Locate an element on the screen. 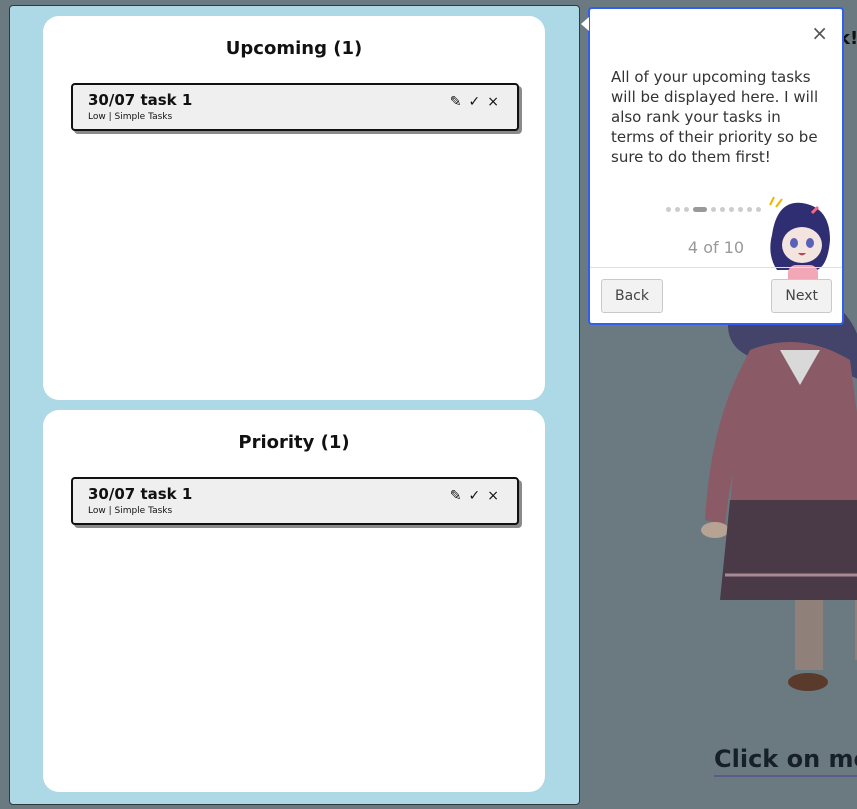 The height and width of the screenshot is (809, 857). upcoming-title: Upcoming (1) is located at coordinates (294, 48).